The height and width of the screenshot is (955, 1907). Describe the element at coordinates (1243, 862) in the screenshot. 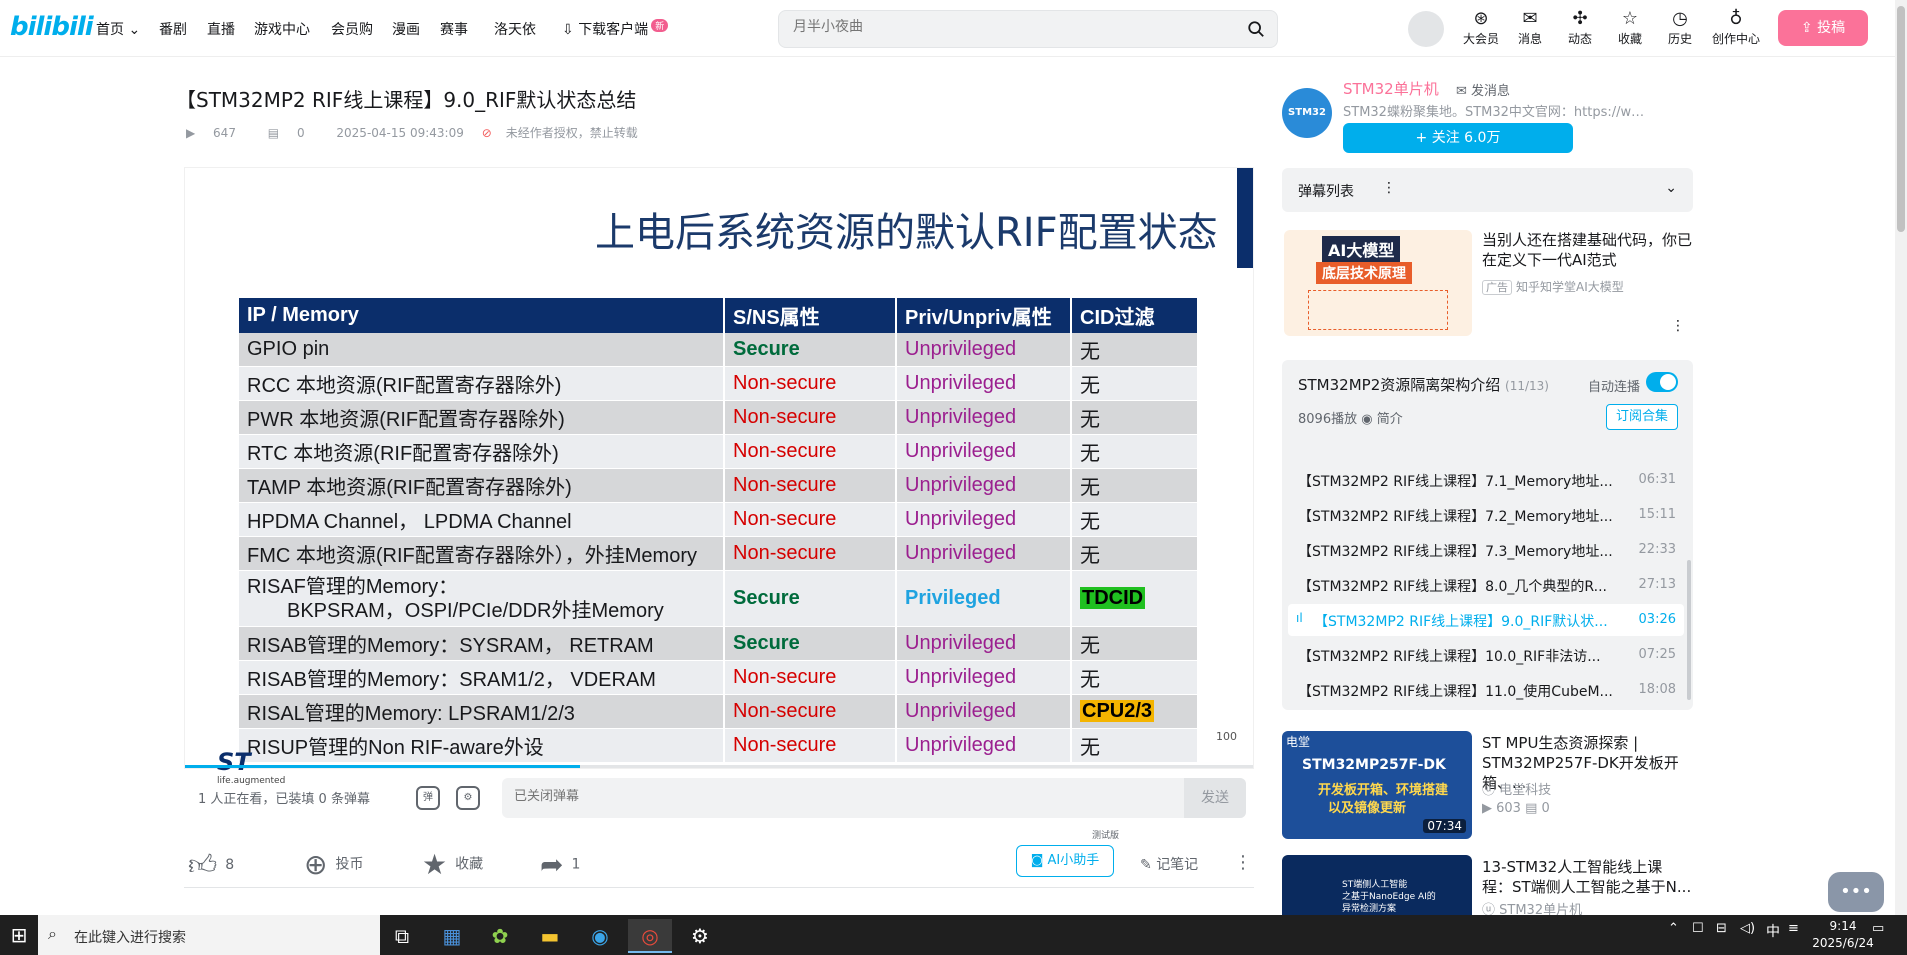

I see `more-options-icon: ⋮` at that location.